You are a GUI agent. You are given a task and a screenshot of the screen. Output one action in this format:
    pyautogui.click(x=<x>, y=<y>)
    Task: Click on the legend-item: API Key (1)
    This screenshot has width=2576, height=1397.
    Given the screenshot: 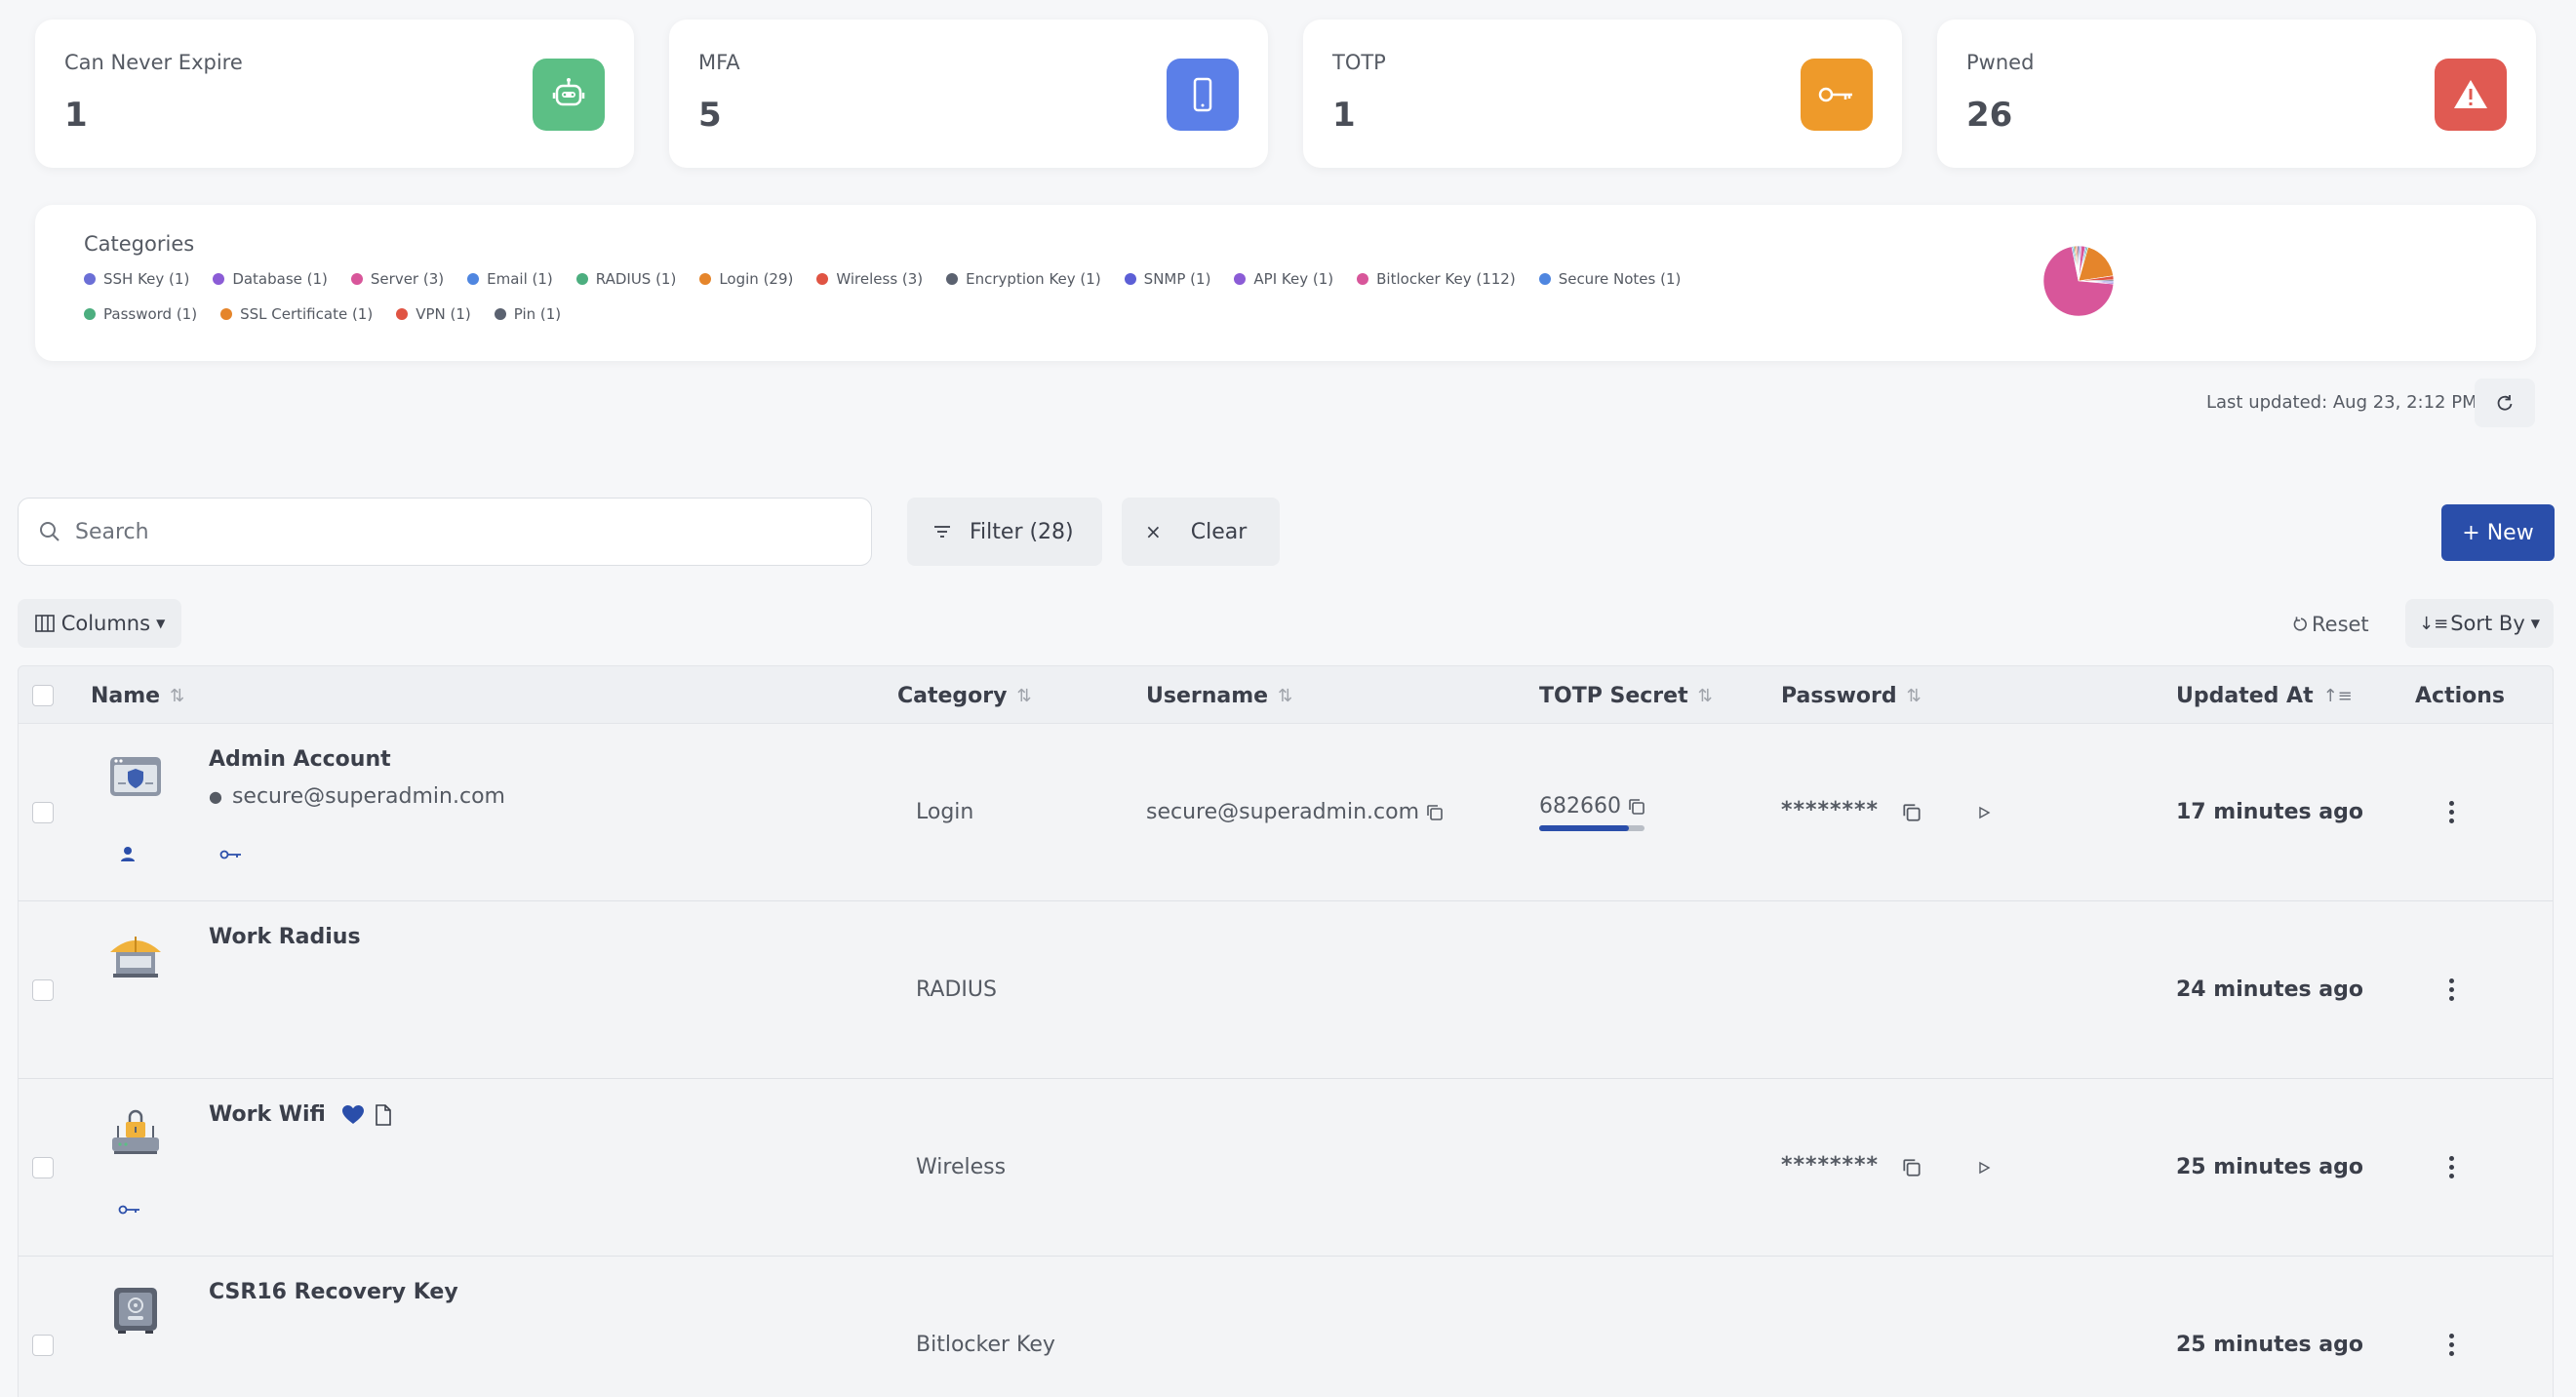 What is the action you would take?
    pyautogui.click(x=1283, y=279)
    